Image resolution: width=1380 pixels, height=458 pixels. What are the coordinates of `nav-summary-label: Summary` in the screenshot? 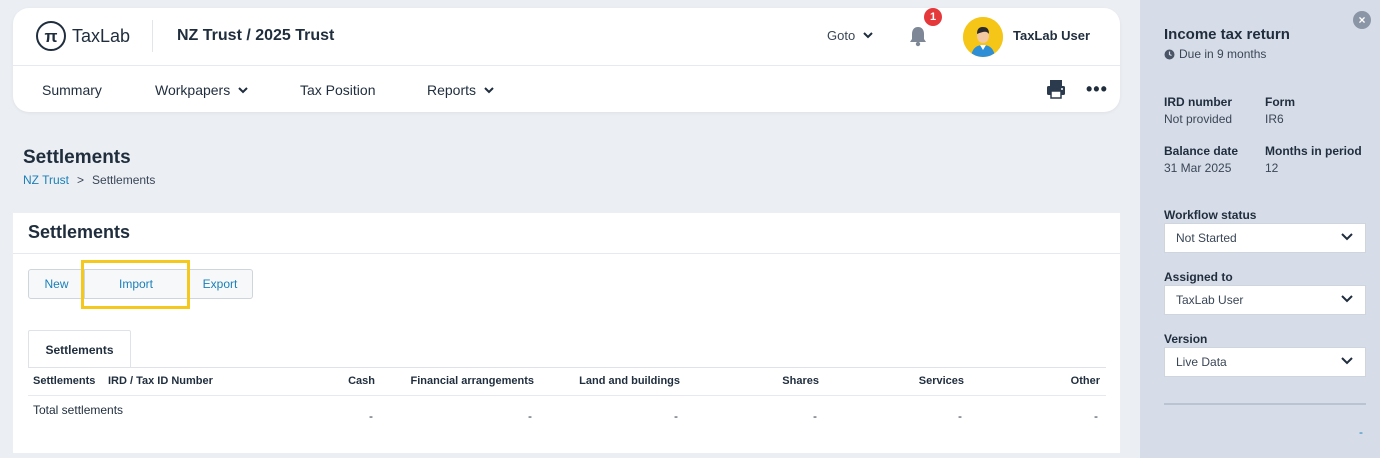 It's located at (72, 90).